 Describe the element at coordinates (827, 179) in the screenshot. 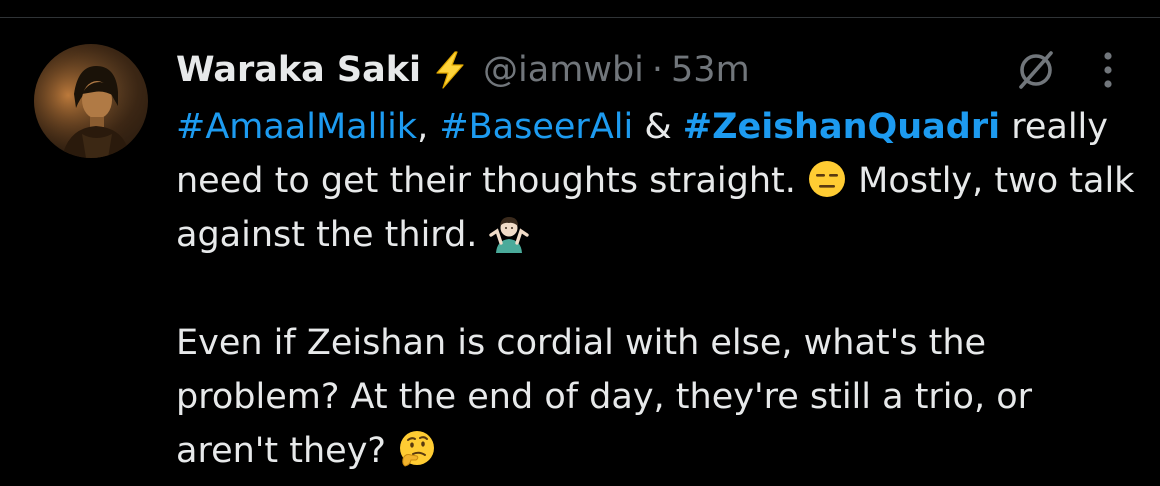

I see `expressionless-face-emoji` at that location.